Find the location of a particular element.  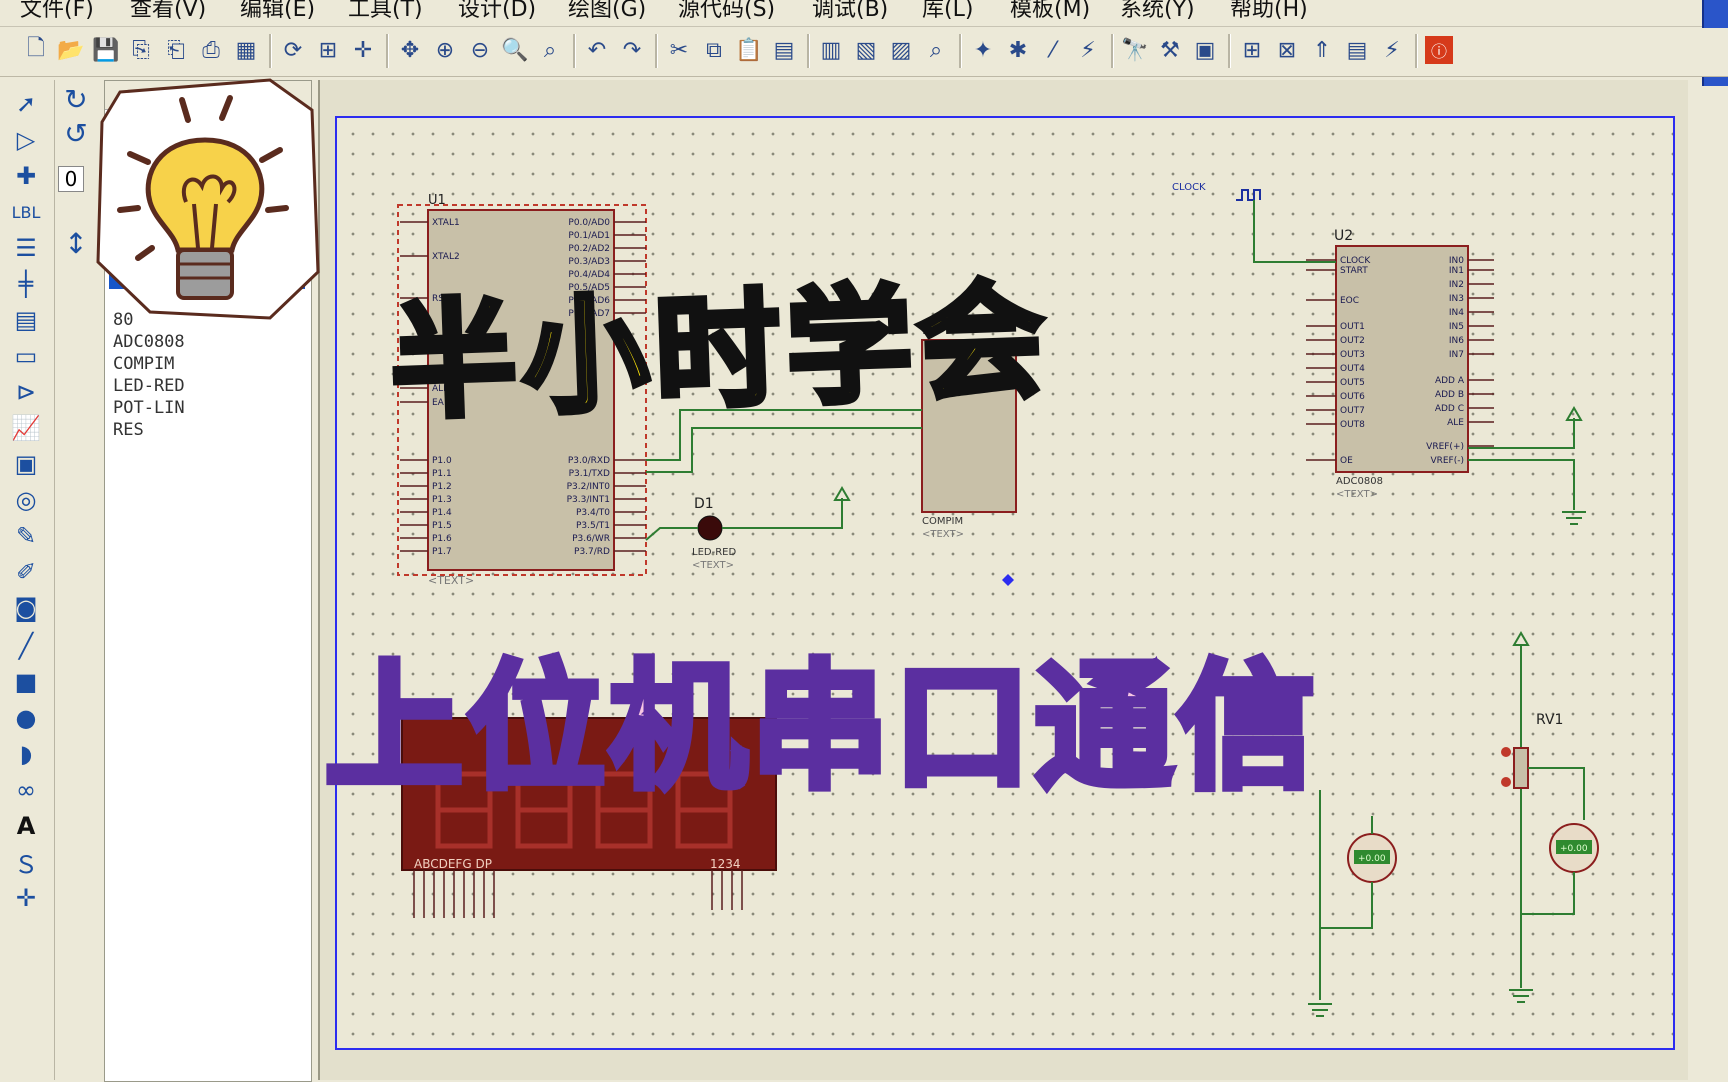

u2-pin-label: CLOCK is located at coordinates (1355, 261).